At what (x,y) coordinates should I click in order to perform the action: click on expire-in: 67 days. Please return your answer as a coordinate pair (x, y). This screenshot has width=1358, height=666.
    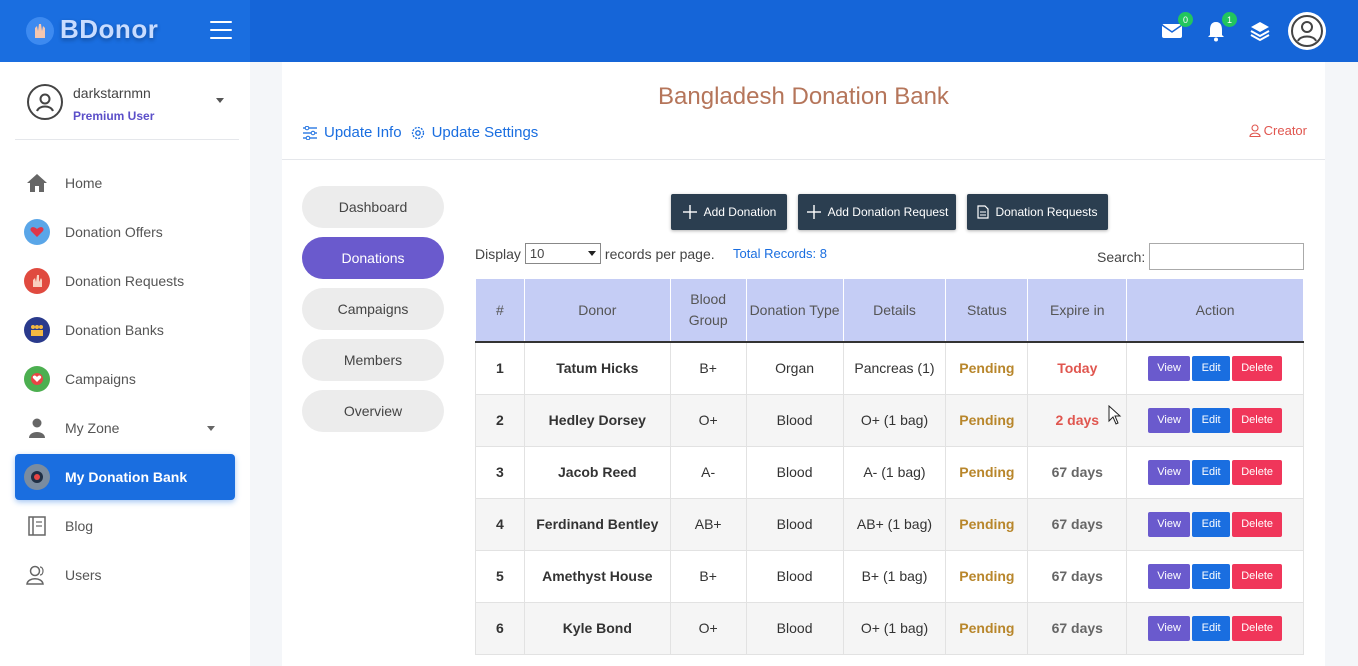
    Looking at the image, I should click on (1077, 524).